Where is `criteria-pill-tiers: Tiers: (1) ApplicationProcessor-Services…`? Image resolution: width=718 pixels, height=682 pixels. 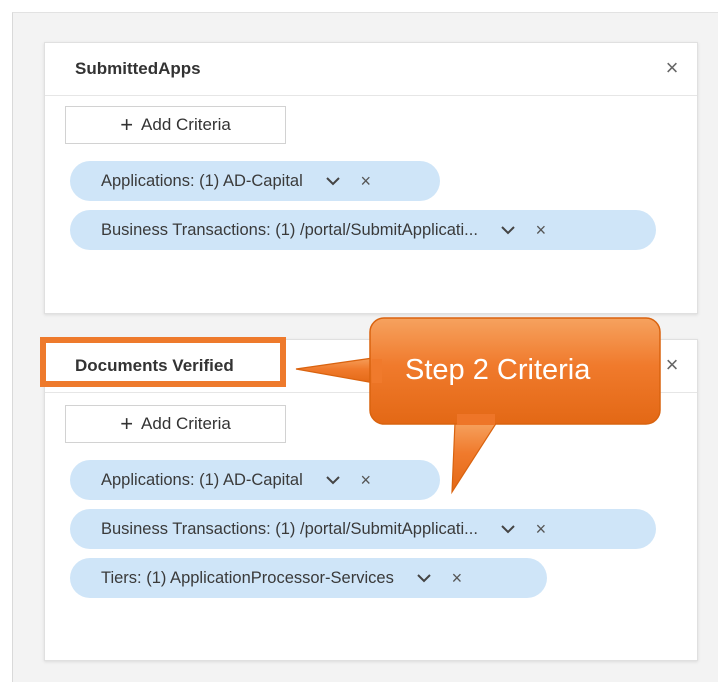 criteria-pill-tiers: Tiers: (1) ApplicationProcessor-Services… is located at coordinates (308, 578).